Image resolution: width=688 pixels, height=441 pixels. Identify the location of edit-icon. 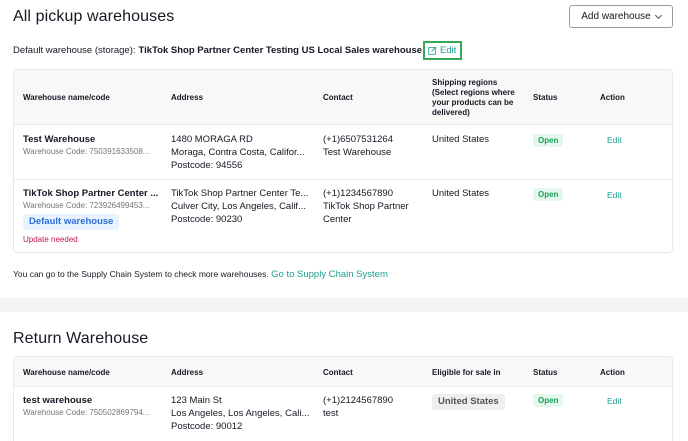
(432, 50).